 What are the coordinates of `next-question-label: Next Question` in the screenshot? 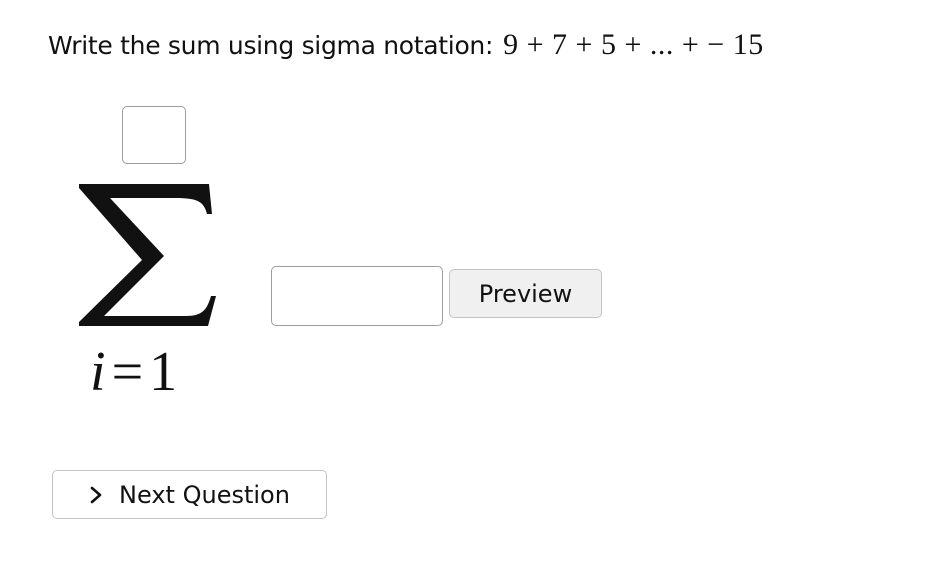 It's located at (204, 494).